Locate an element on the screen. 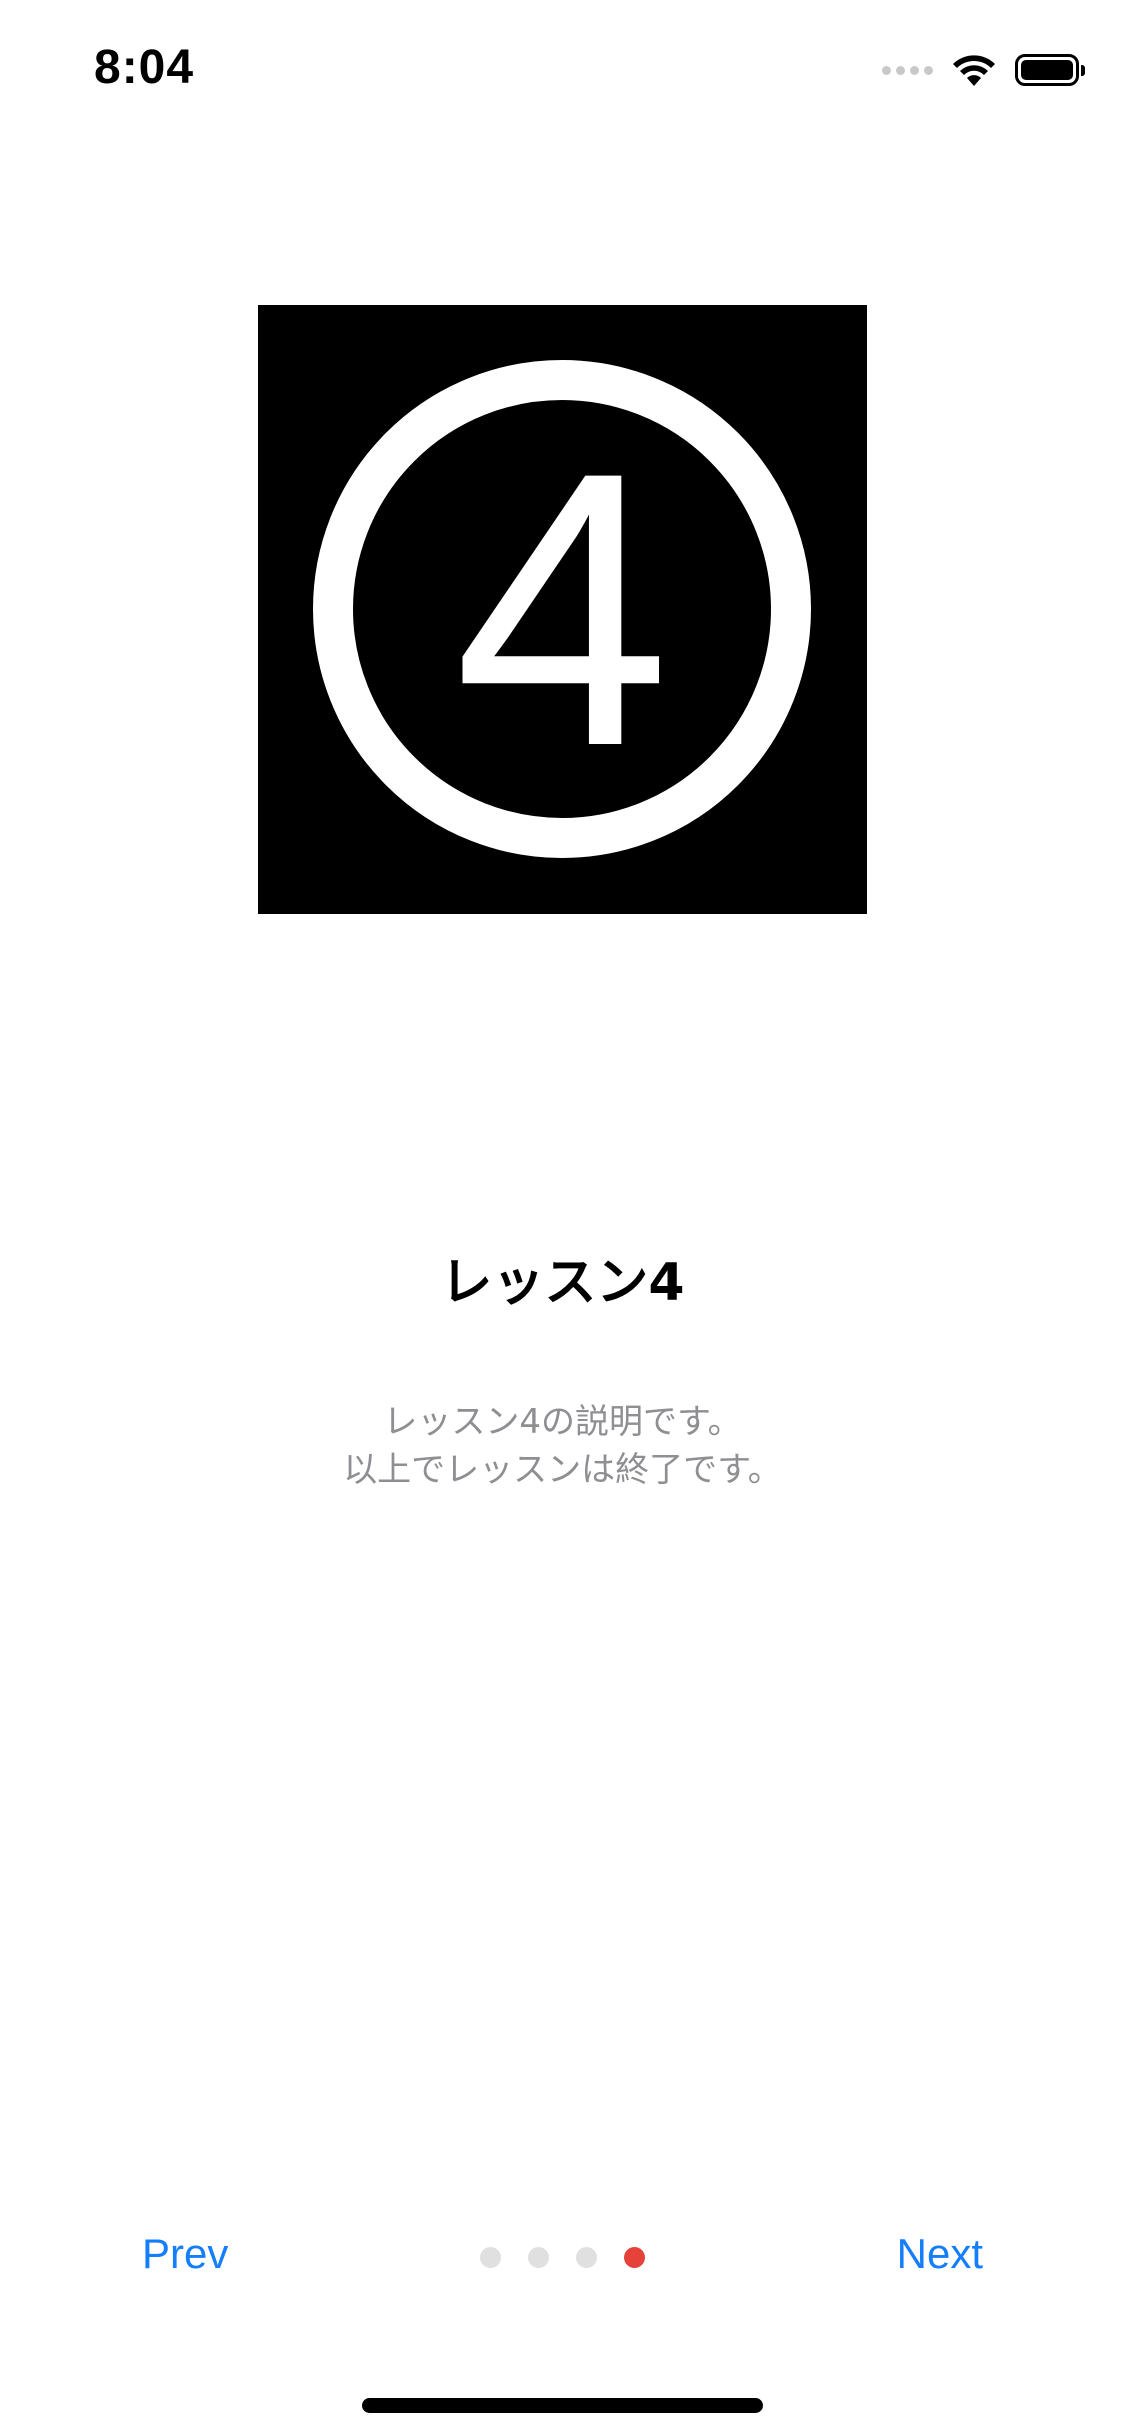 The height and width of the screenshot is (2436, 1125). lesson-image-number: 4 is located at coordinates (562, 609).